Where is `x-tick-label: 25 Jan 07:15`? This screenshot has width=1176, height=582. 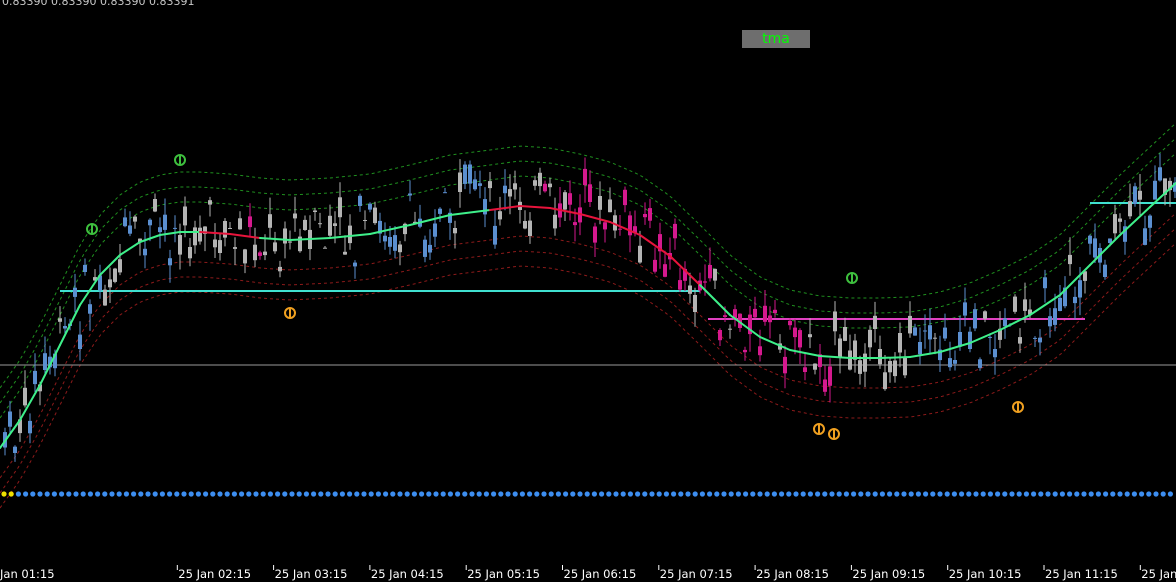 x-tick-label: 25 Jan 07:15 is located at coordinates (696, 574).